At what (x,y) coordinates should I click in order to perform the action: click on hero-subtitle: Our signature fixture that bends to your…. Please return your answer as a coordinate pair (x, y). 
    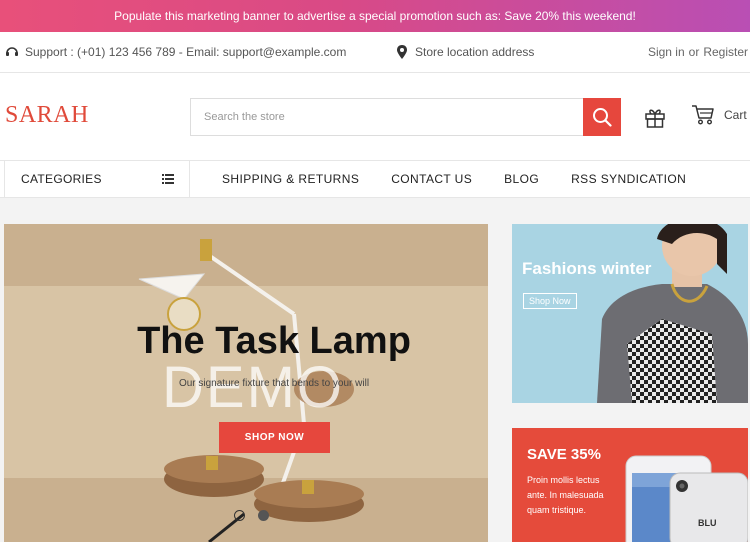
    Looking at the image, I should click on (274, 383).